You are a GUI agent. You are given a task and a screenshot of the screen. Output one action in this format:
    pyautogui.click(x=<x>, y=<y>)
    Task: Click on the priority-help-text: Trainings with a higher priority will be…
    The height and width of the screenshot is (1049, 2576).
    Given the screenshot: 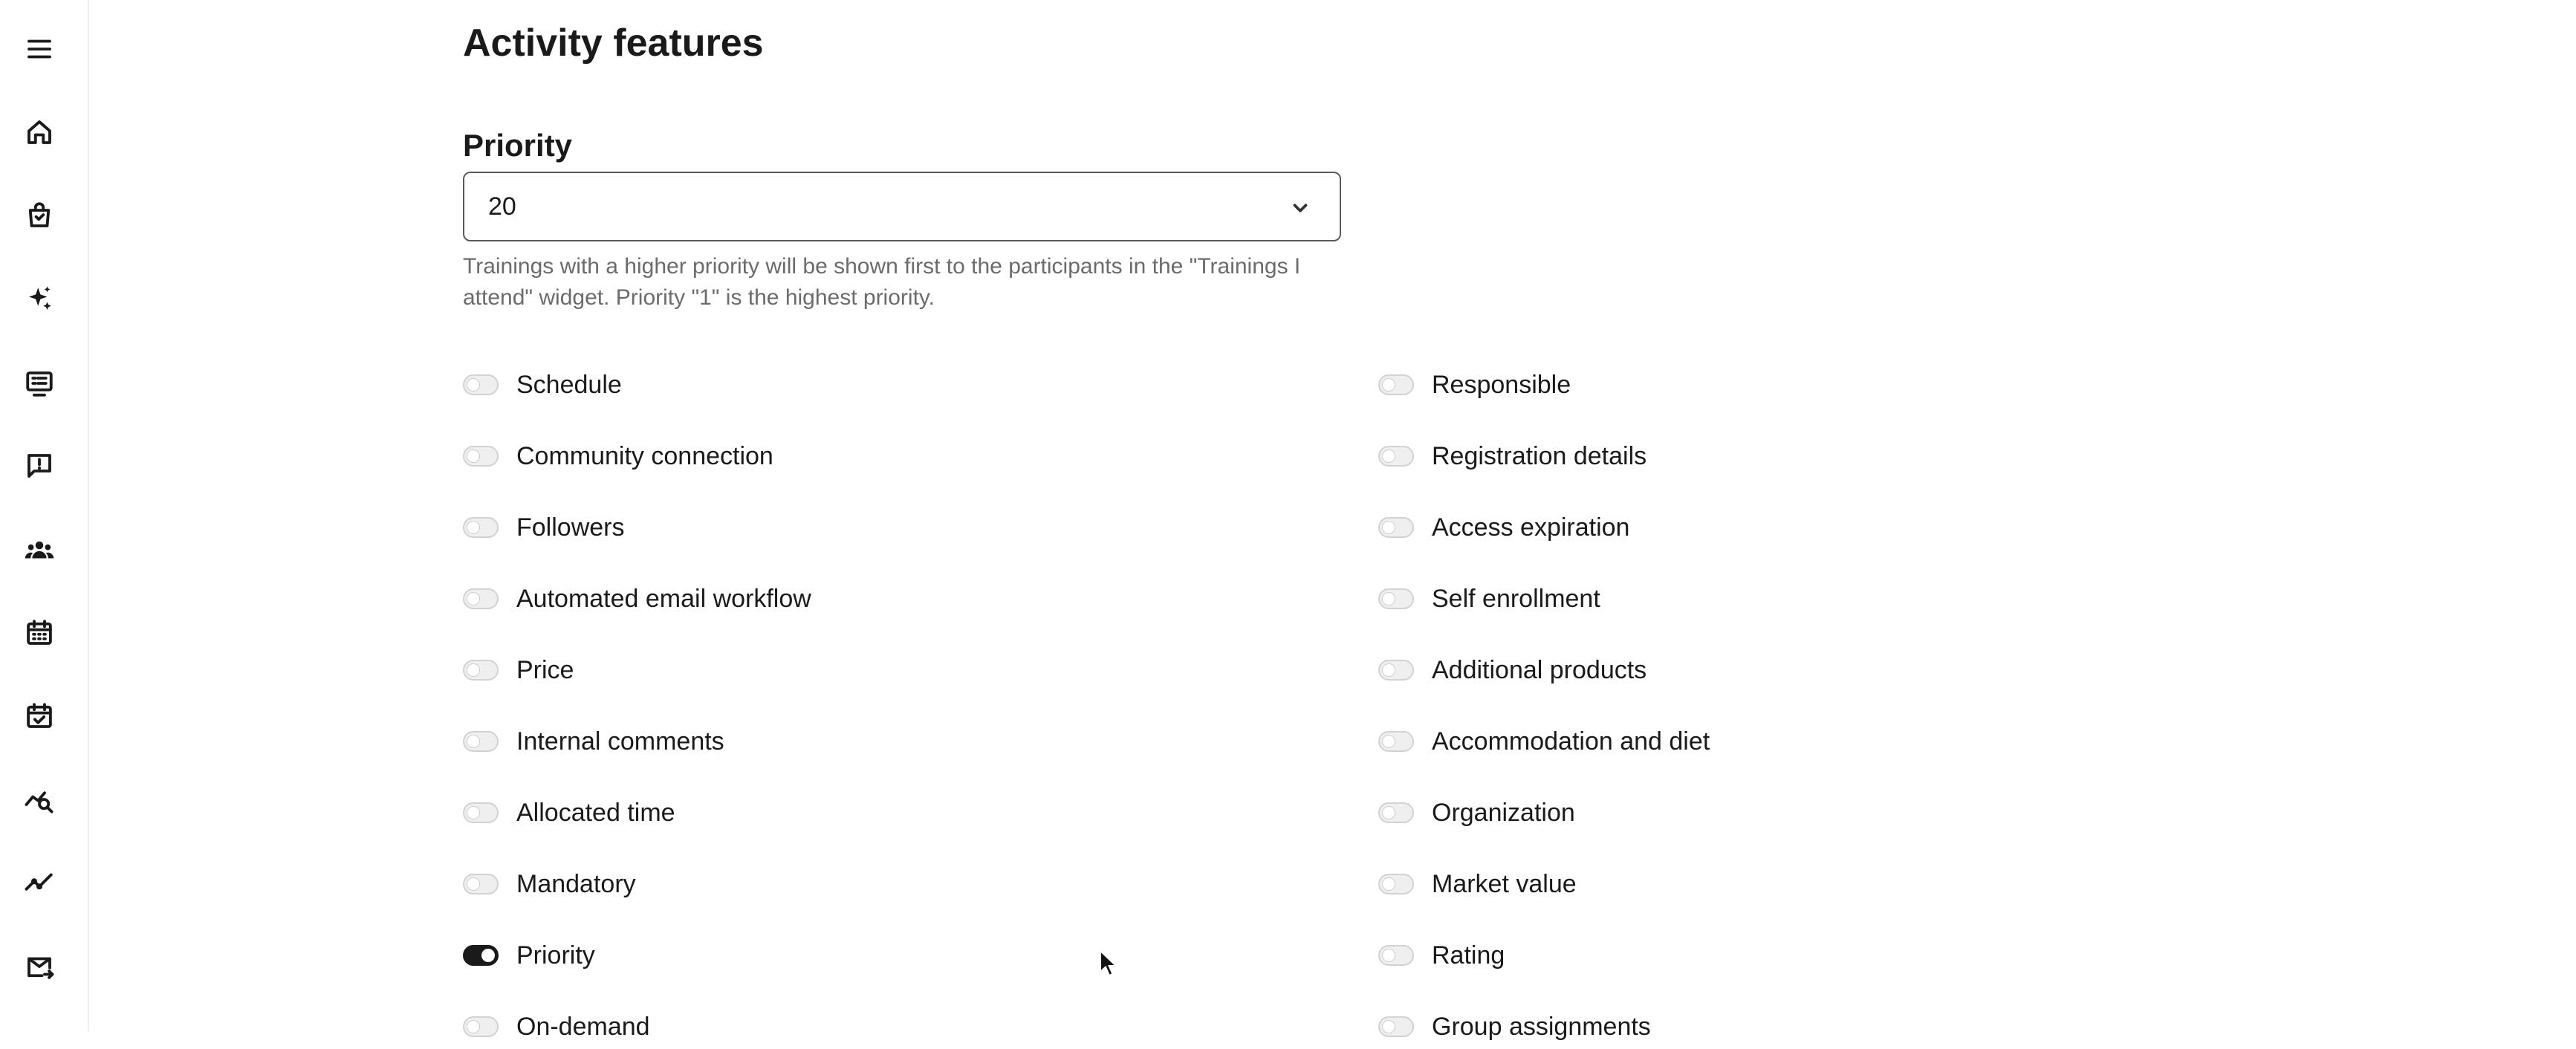 What is the action you would take?
    pyautogui.click(x=882, y=282)
    